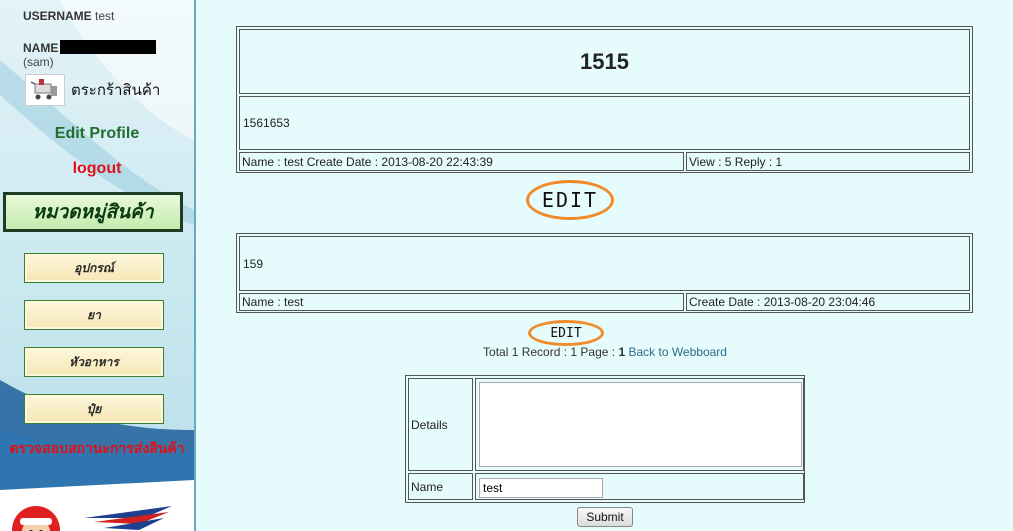 The image size is (1013, 531). What do you see at coordinates (604, 123) in the screenshot?
I see `post-body: 1561653` at bounding box center [604, 123].